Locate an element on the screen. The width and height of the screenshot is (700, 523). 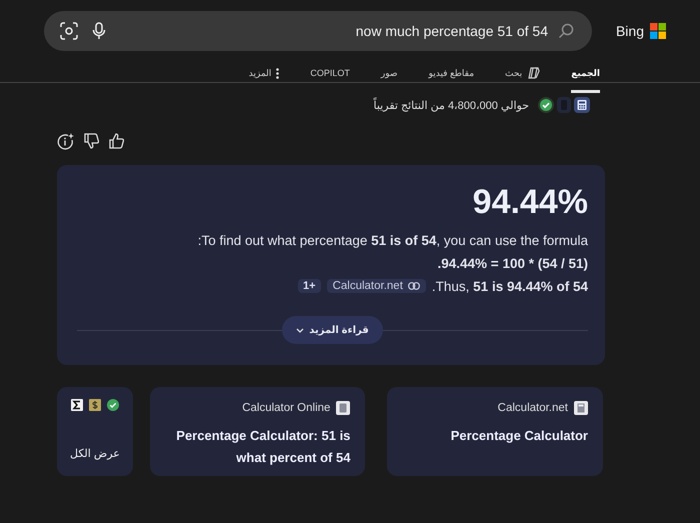
source-title: Percentage Calculator is located at coordinates (519, 436).